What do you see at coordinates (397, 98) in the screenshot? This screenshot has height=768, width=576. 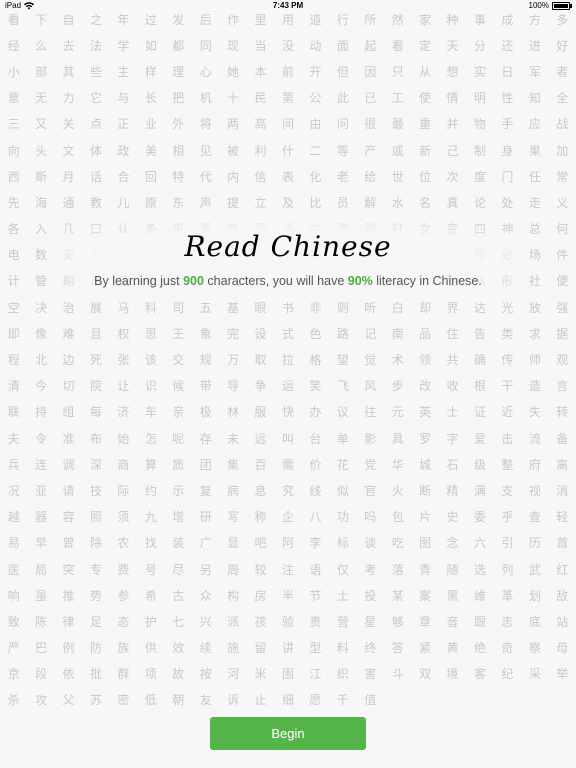 I see `background-char: 工` at bounding box center [397, 98].